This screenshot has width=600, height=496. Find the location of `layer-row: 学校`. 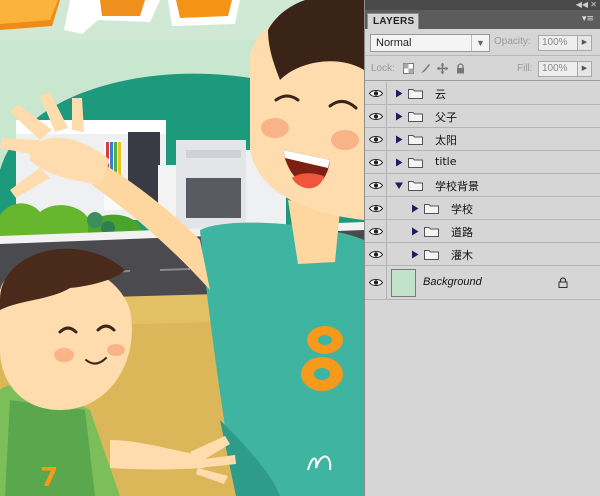

layer-row: 学校 is located at coordinates (482, 208).